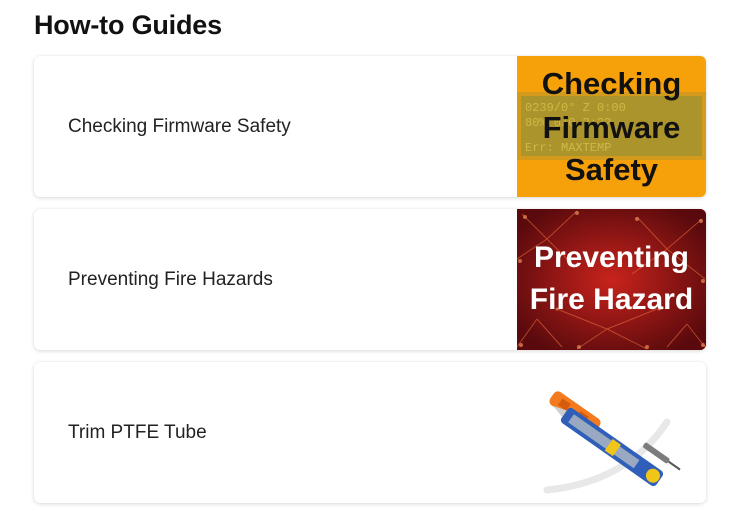 The height and width of the screenshot is (515, 740). Describe the element at coordinates (170, 279) in the screenshot. I see `guide-card-label: Preventing Fire Hazards` at that location.